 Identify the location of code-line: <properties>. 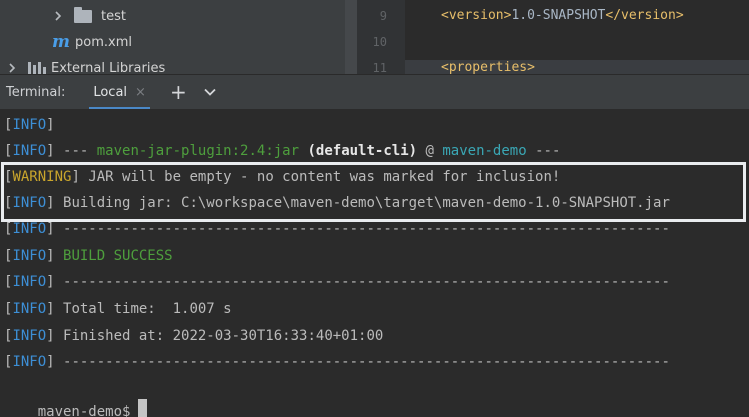
(488, 67).